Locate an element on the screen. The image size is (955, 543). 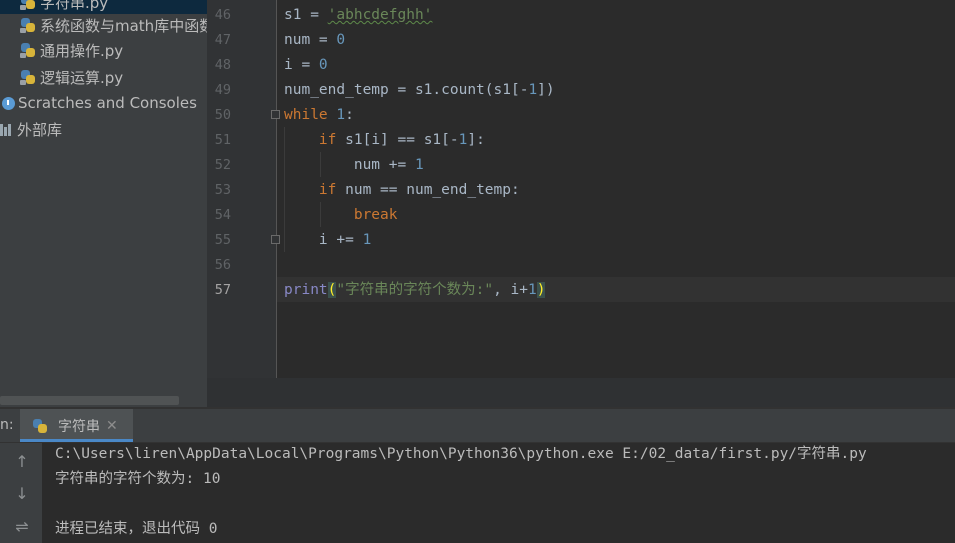
console-line: 字符串的字符个数为: 10 is located at coordinates (138, 479).